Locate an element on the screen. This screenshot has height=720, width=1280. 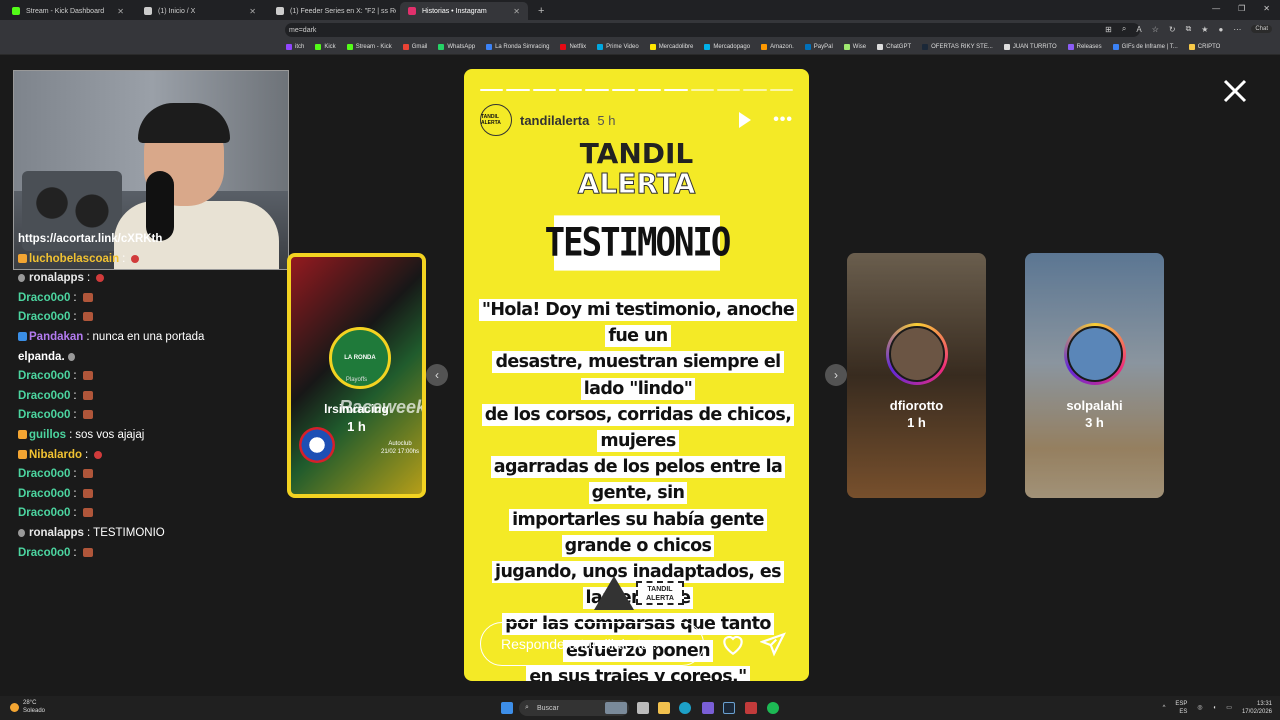
weather-temp: 28°C is located at coordinates (30, 703).